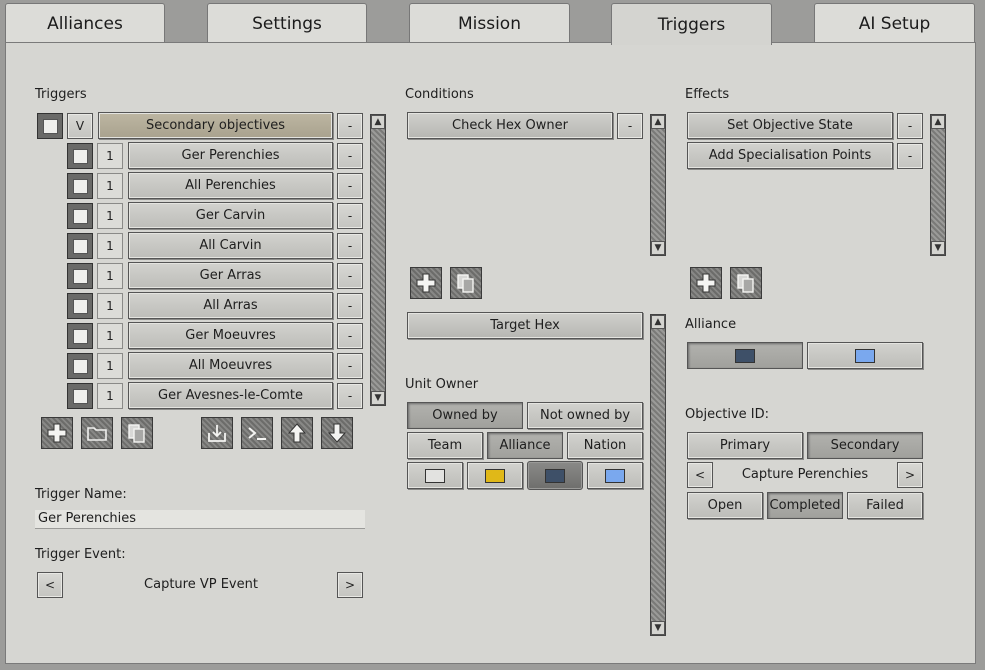 The image size is (985, 670). Describe the element at coordinates (230, 155) in the screenshot. I see `trigger-item: Ger Perenchies` at that location.